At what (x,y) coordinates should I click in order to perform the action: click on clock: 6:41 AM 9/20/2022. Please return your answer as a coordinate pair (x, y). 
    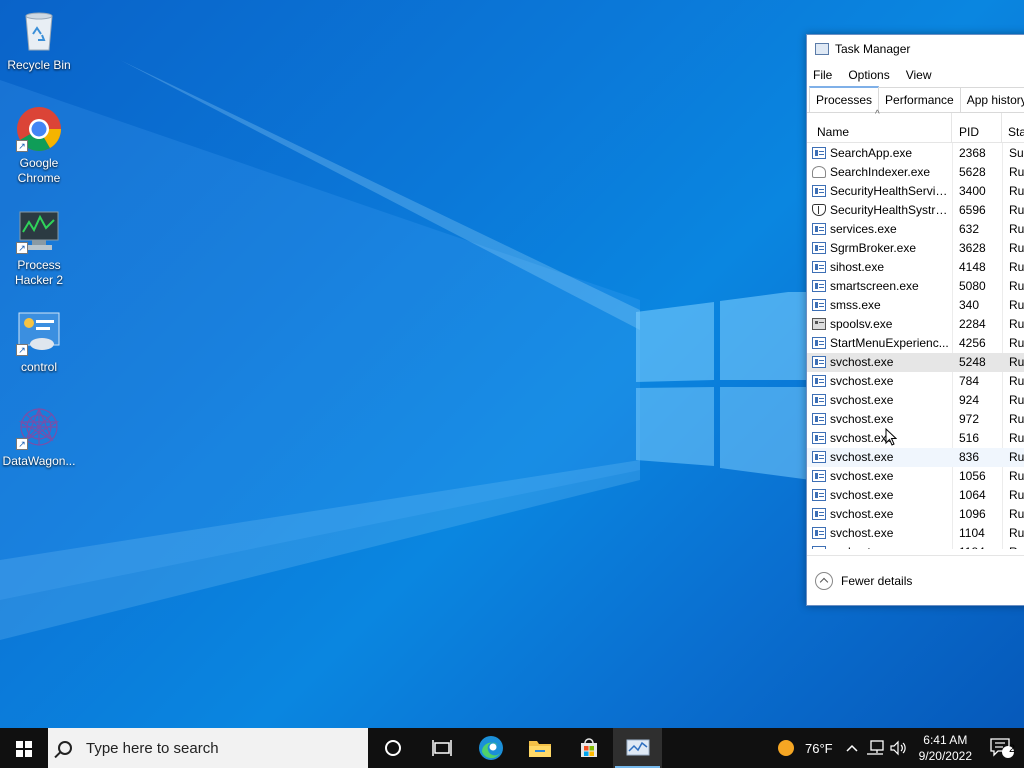
    Looking at the image, I should click on (945, 748).